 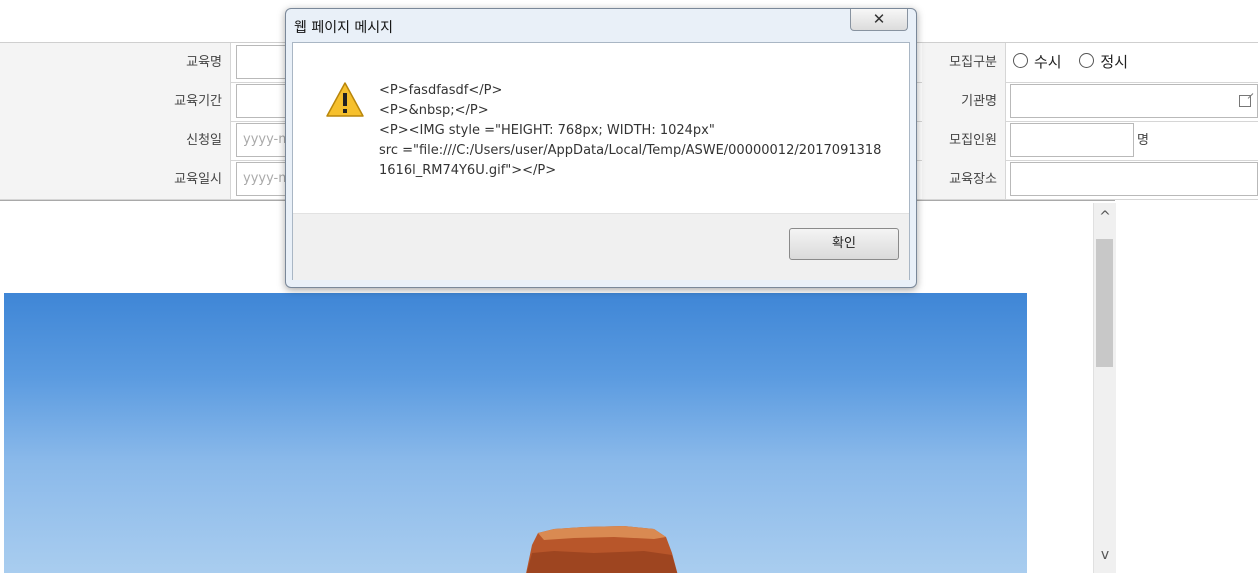 What do you see at coordinates (602, 549) in the screenshot?
I see `mesa-rock-shape` at bounding box center [602, 549].